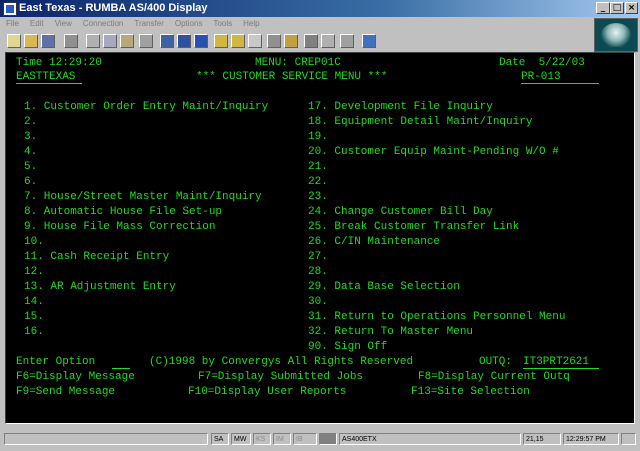 Image resolution: width=640 pixels, height=451 pixels. Describe the element at coordinates (281, 362) in the screenshot. I see `copyright-text: (C)1998 by Convergys All Rights Reserved` at that location.